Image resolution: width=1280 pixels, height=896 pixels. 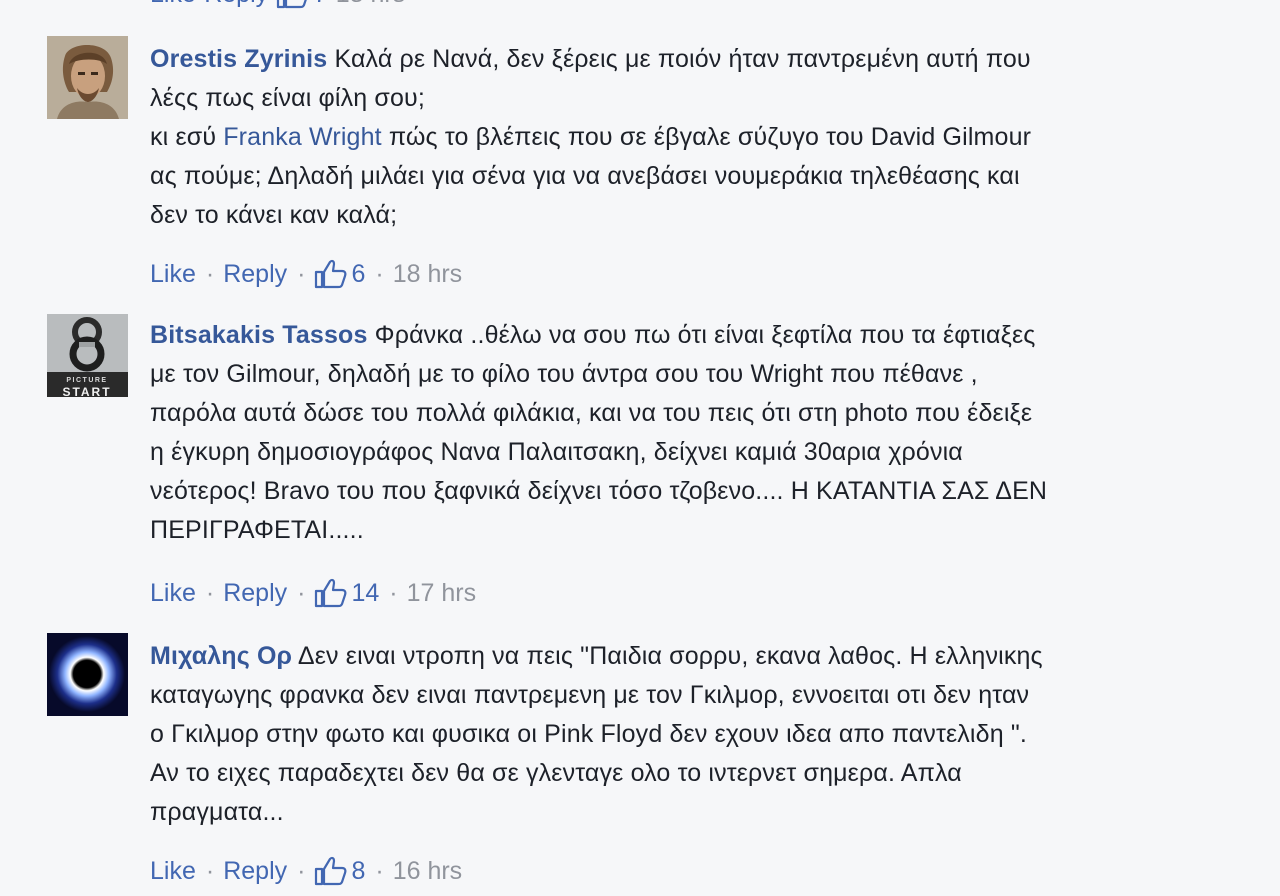 What do you see at coordinates (302, 137) in the screenshot?
I see `mention-link: Franka Wright` at bounding box center [302, 137].